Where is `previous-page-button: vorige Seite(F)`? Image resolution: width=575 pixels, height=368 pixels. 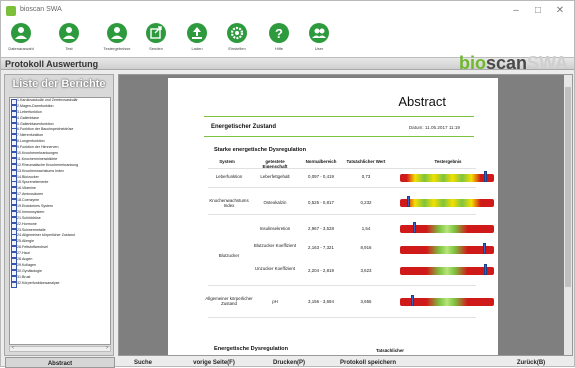 previous-page-button: vorige Seite(F) is located at coordinates (214, 362).